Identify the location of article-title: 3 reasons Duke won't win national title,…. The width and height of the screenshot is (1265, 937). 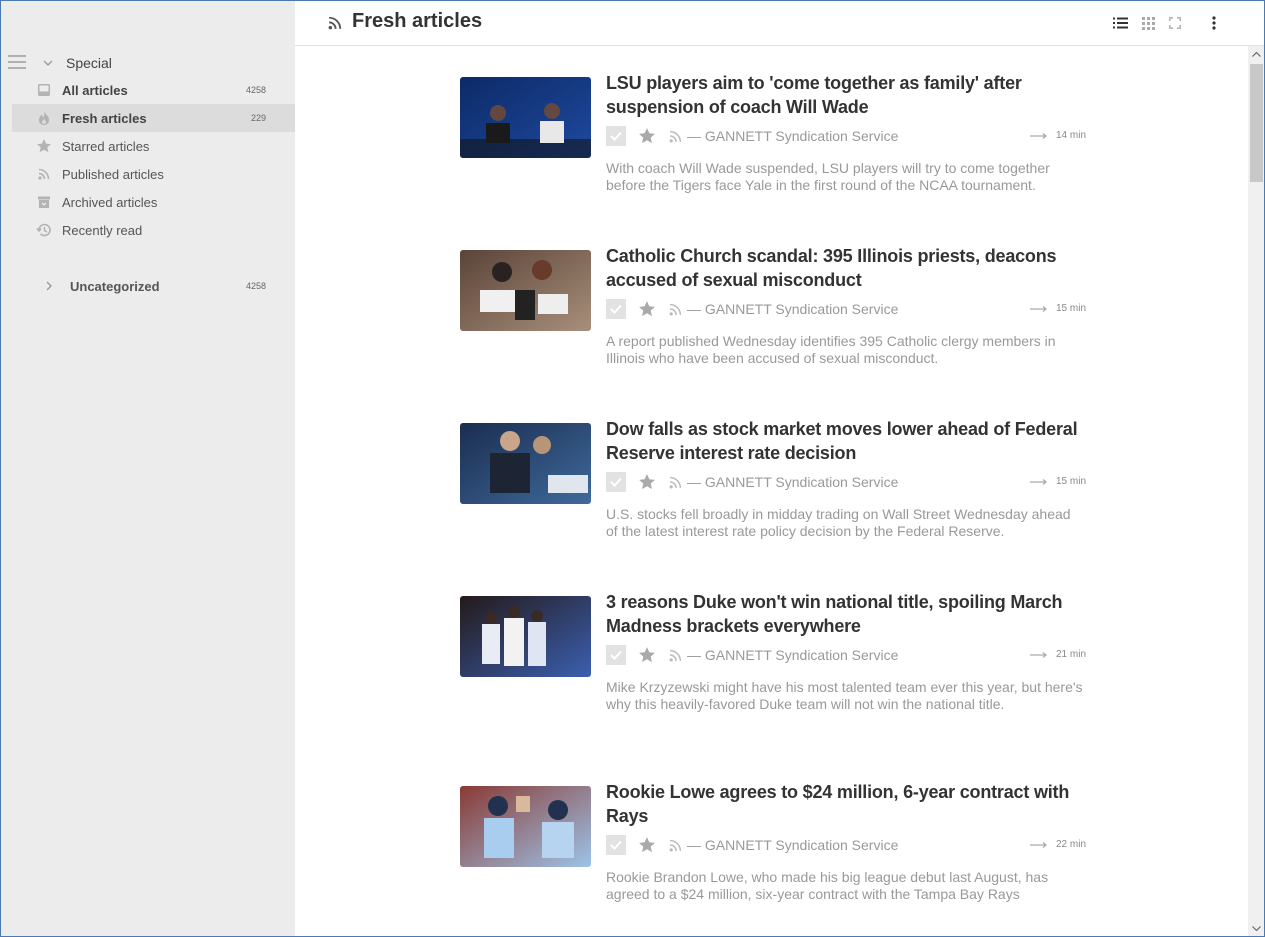
(846, 614).